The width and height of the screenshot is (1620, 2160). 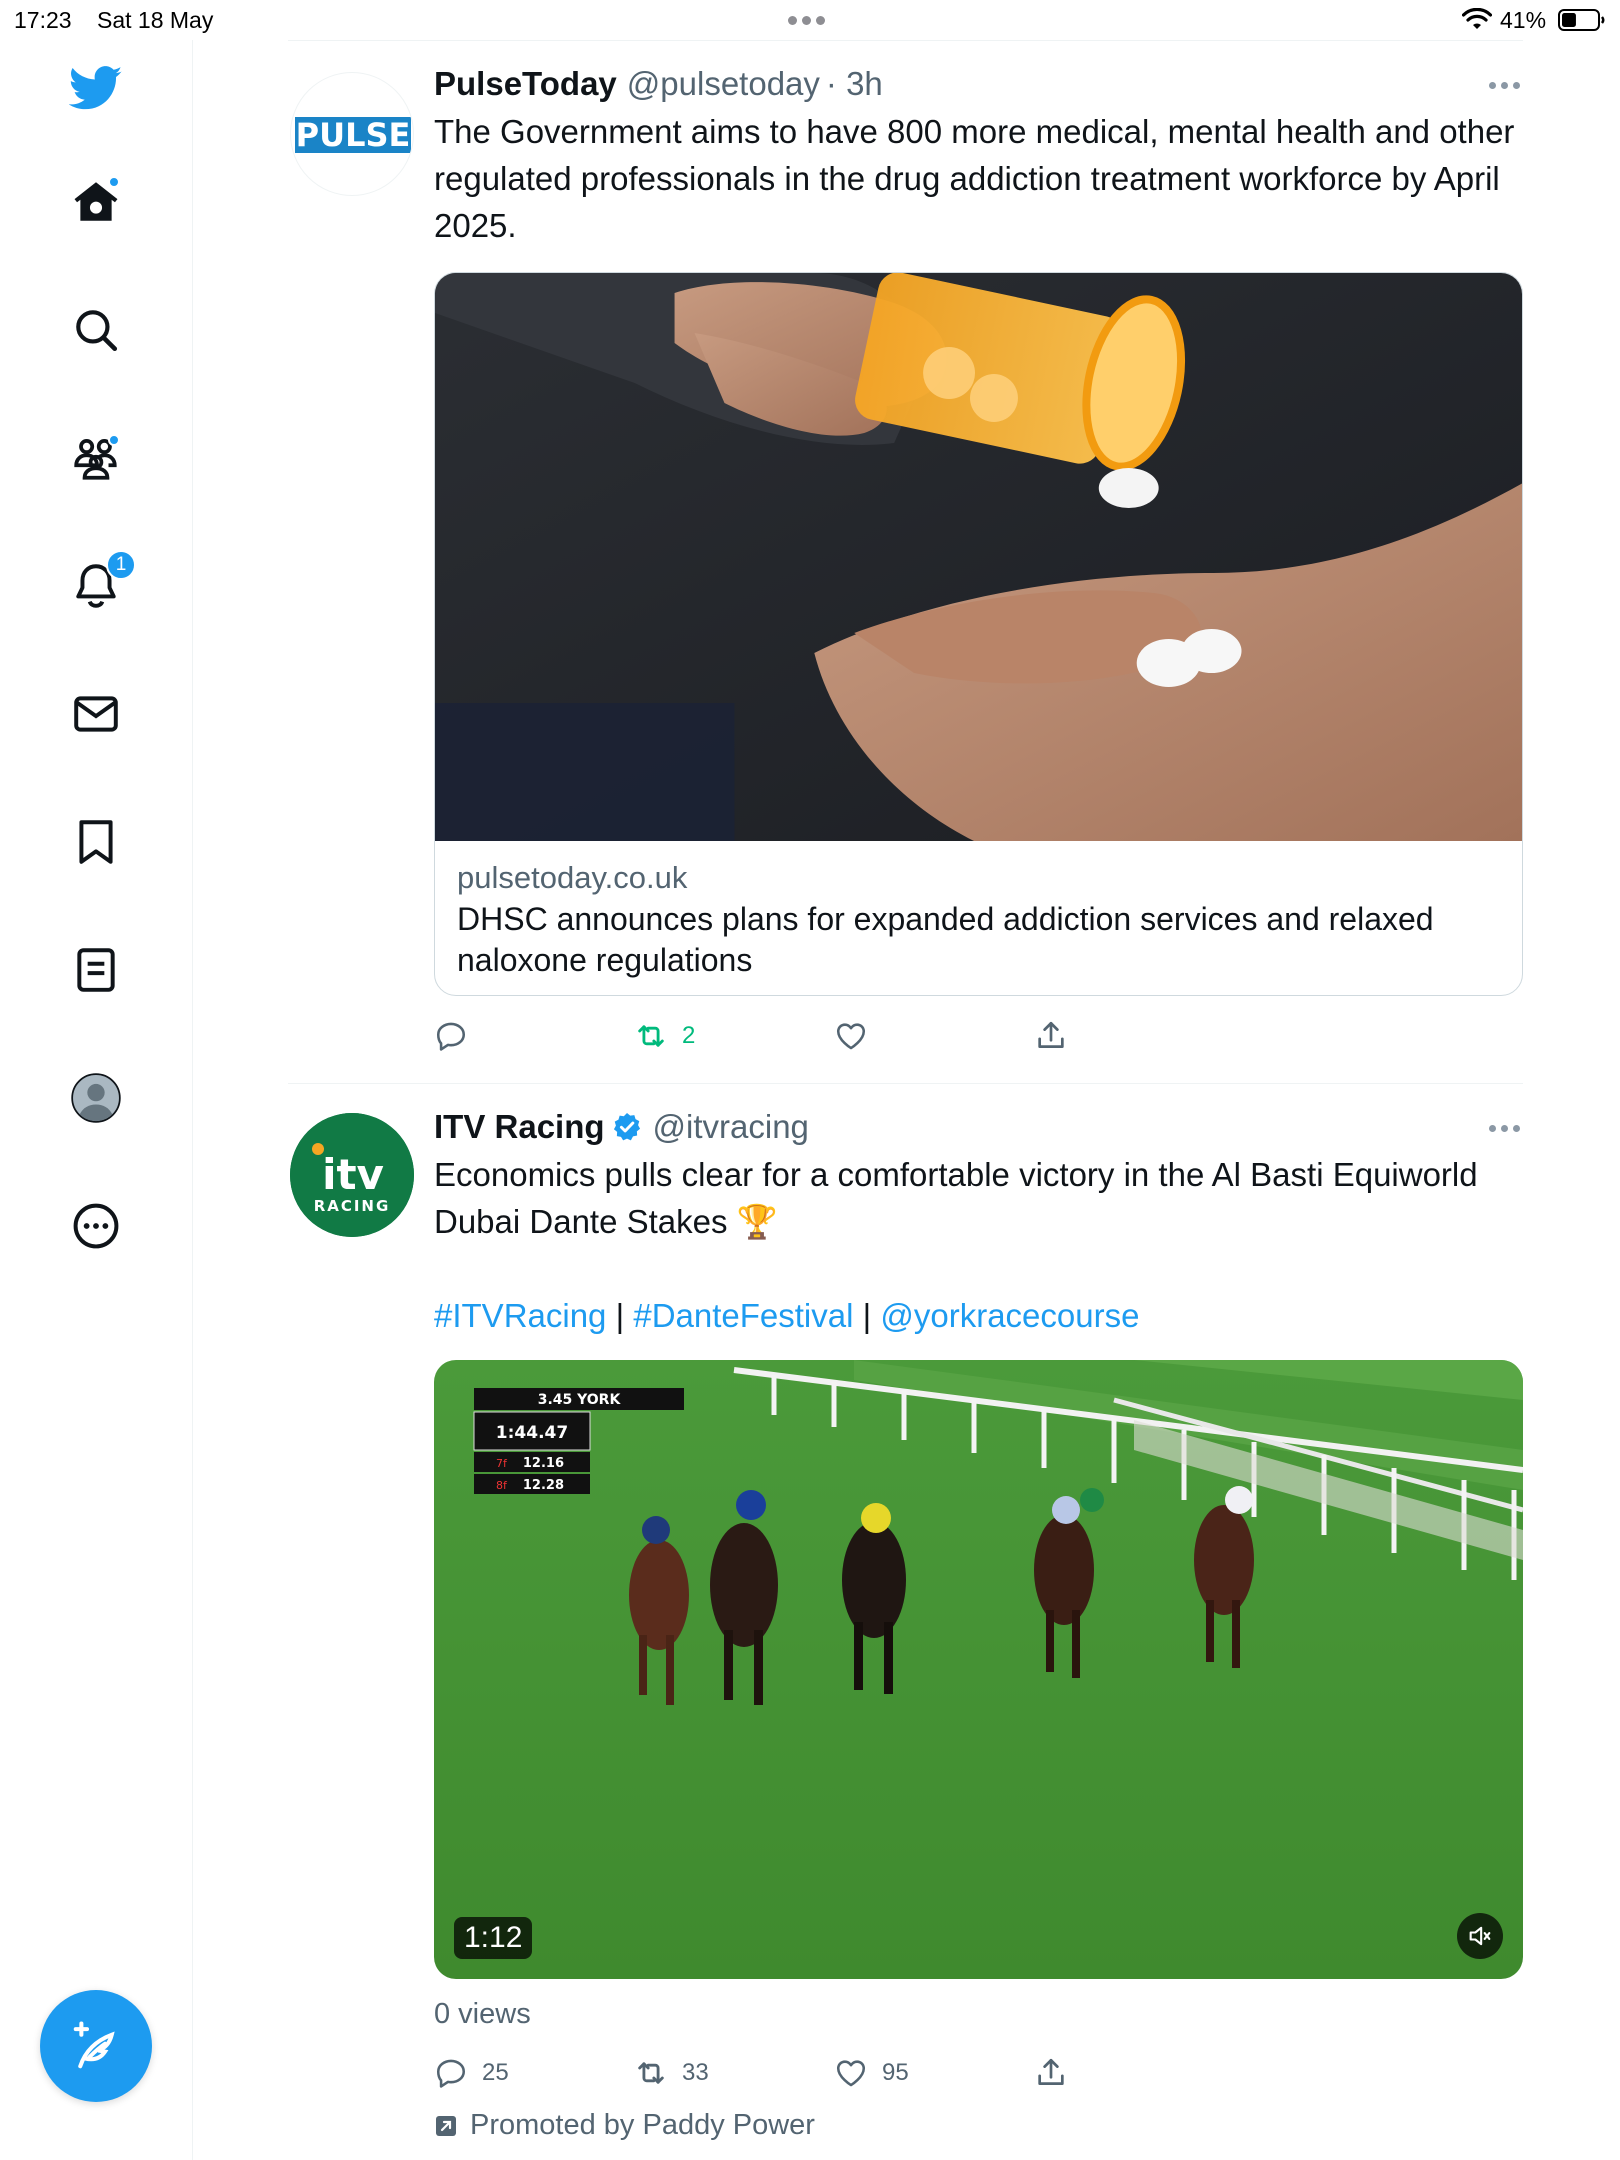 I want to click on tweet-actions: 2, so click(x=934, y=1036).